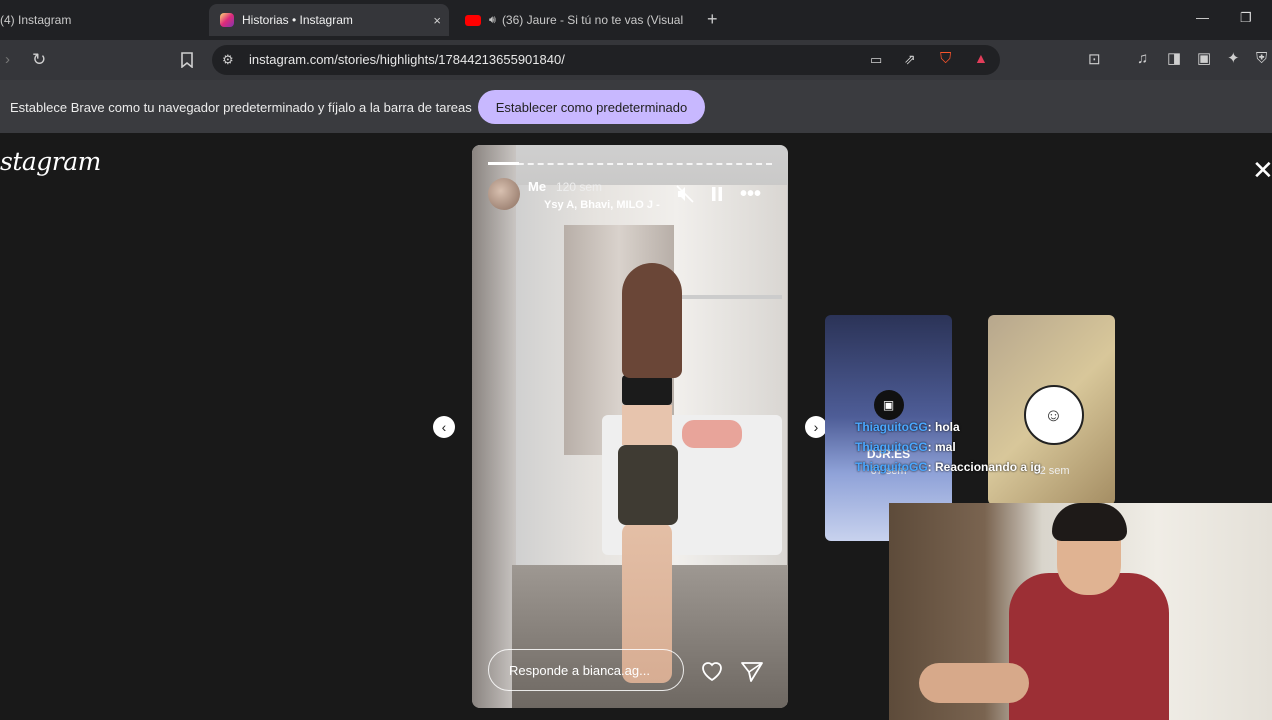 The height and width of the screenshot is (720, 1272). Describe the element at coordinates (1202, 17) in the screenshot. I see `minimize-button: —` at that location.